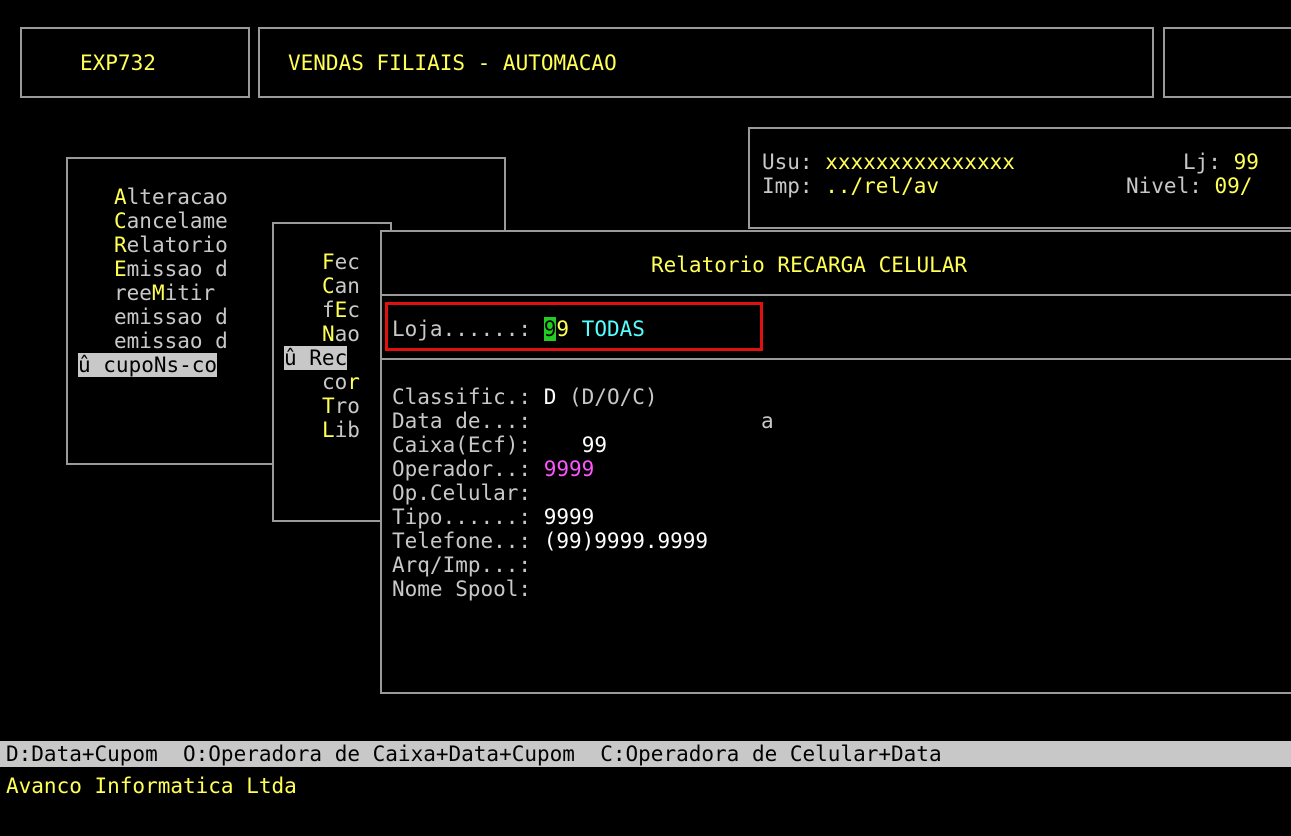 This screenshot has height=836, width=1291. Describe the element at coordinates (1189, 186) in the screenshot. I see `level-label: Nivel: 09/` at that location.